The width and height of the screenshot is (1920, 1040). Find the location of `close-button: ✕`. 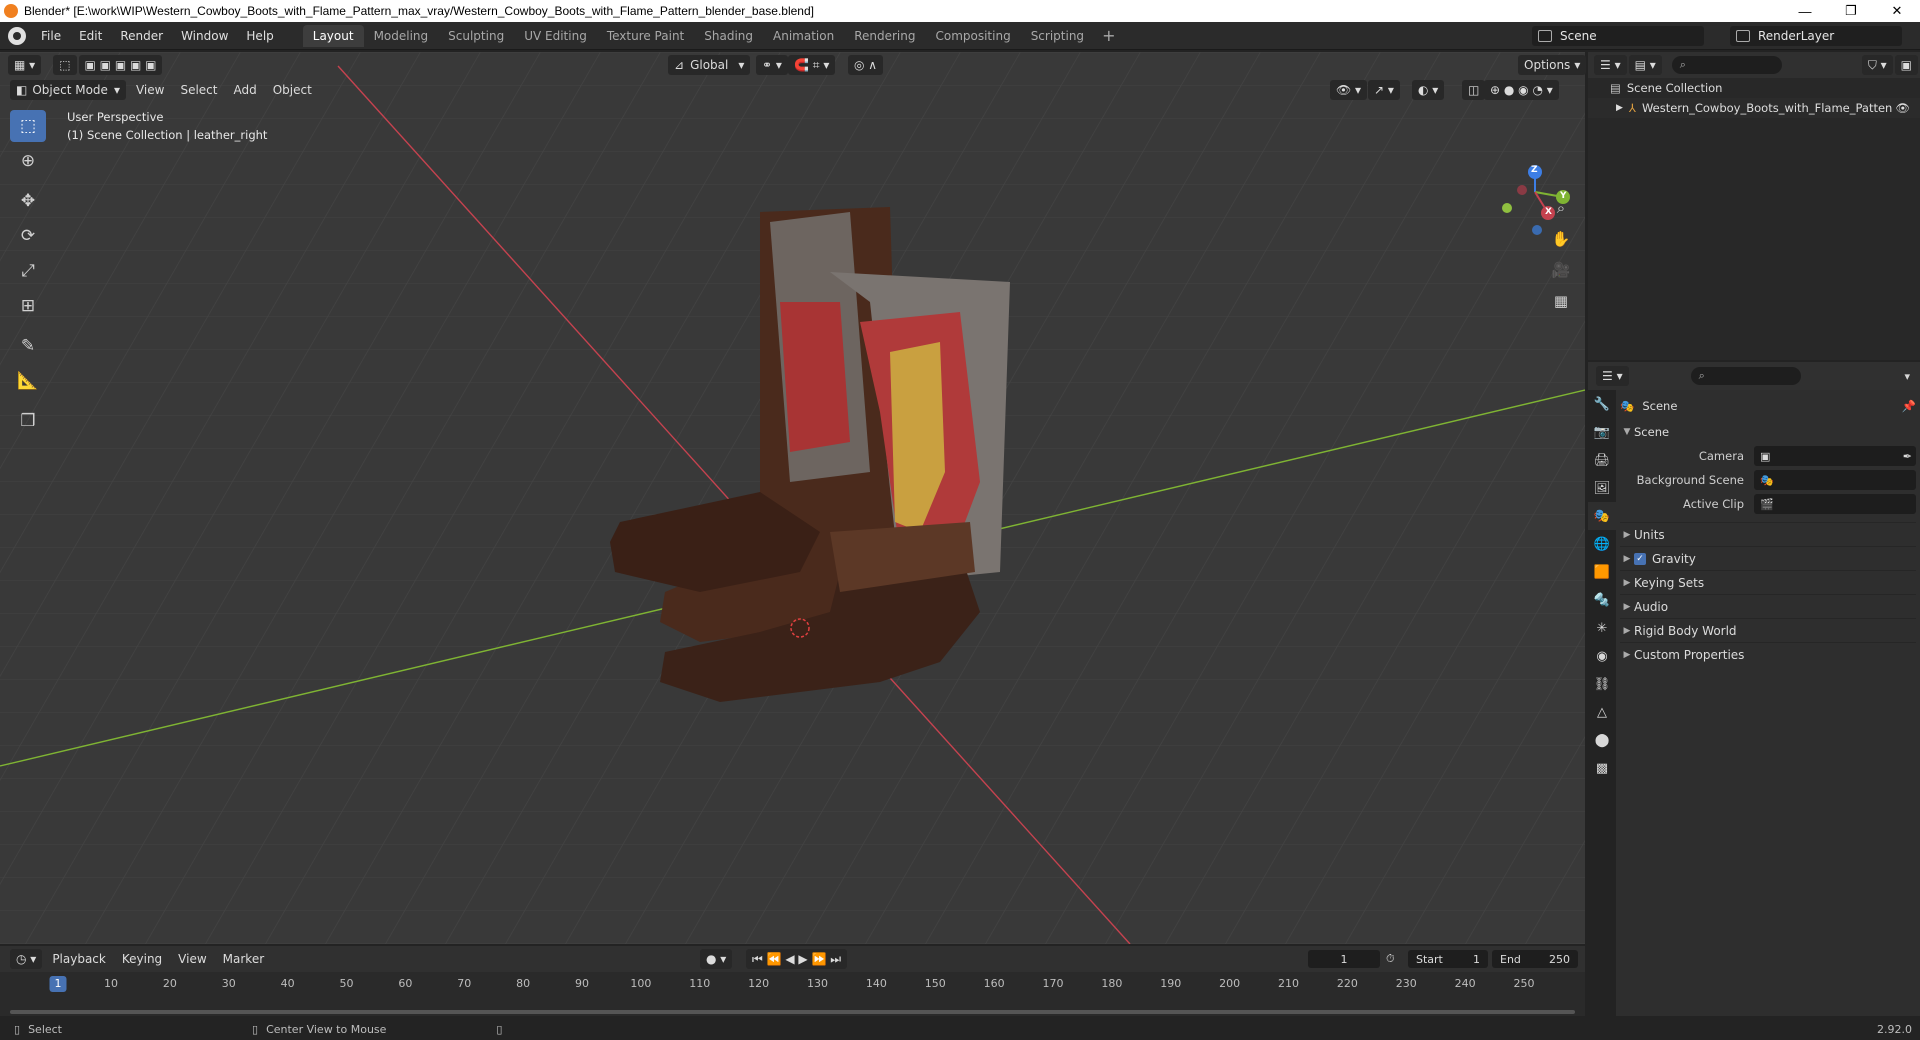

close-button: ✕ is located at coordinates (1897, 11).